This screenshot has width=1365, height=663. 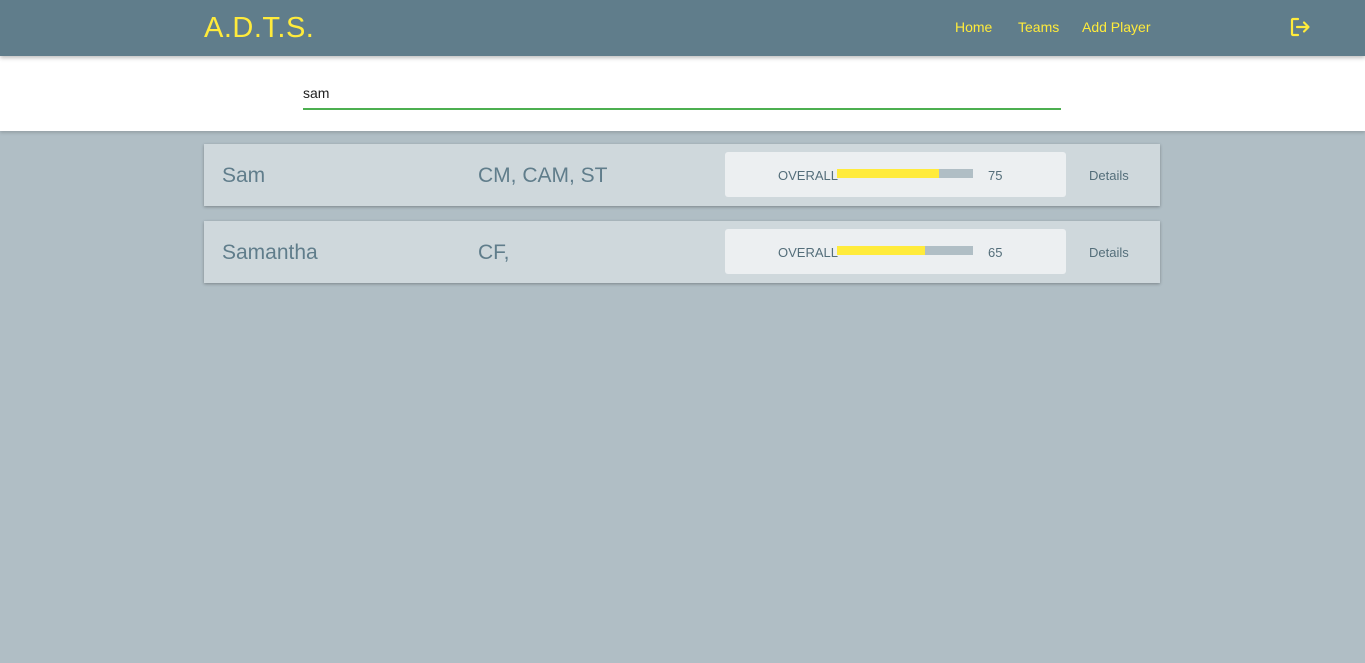 What do you see at coordinates (494, 252) in the screenshot?
I see `player-positions: CF,` at bounding box center [494, 252].